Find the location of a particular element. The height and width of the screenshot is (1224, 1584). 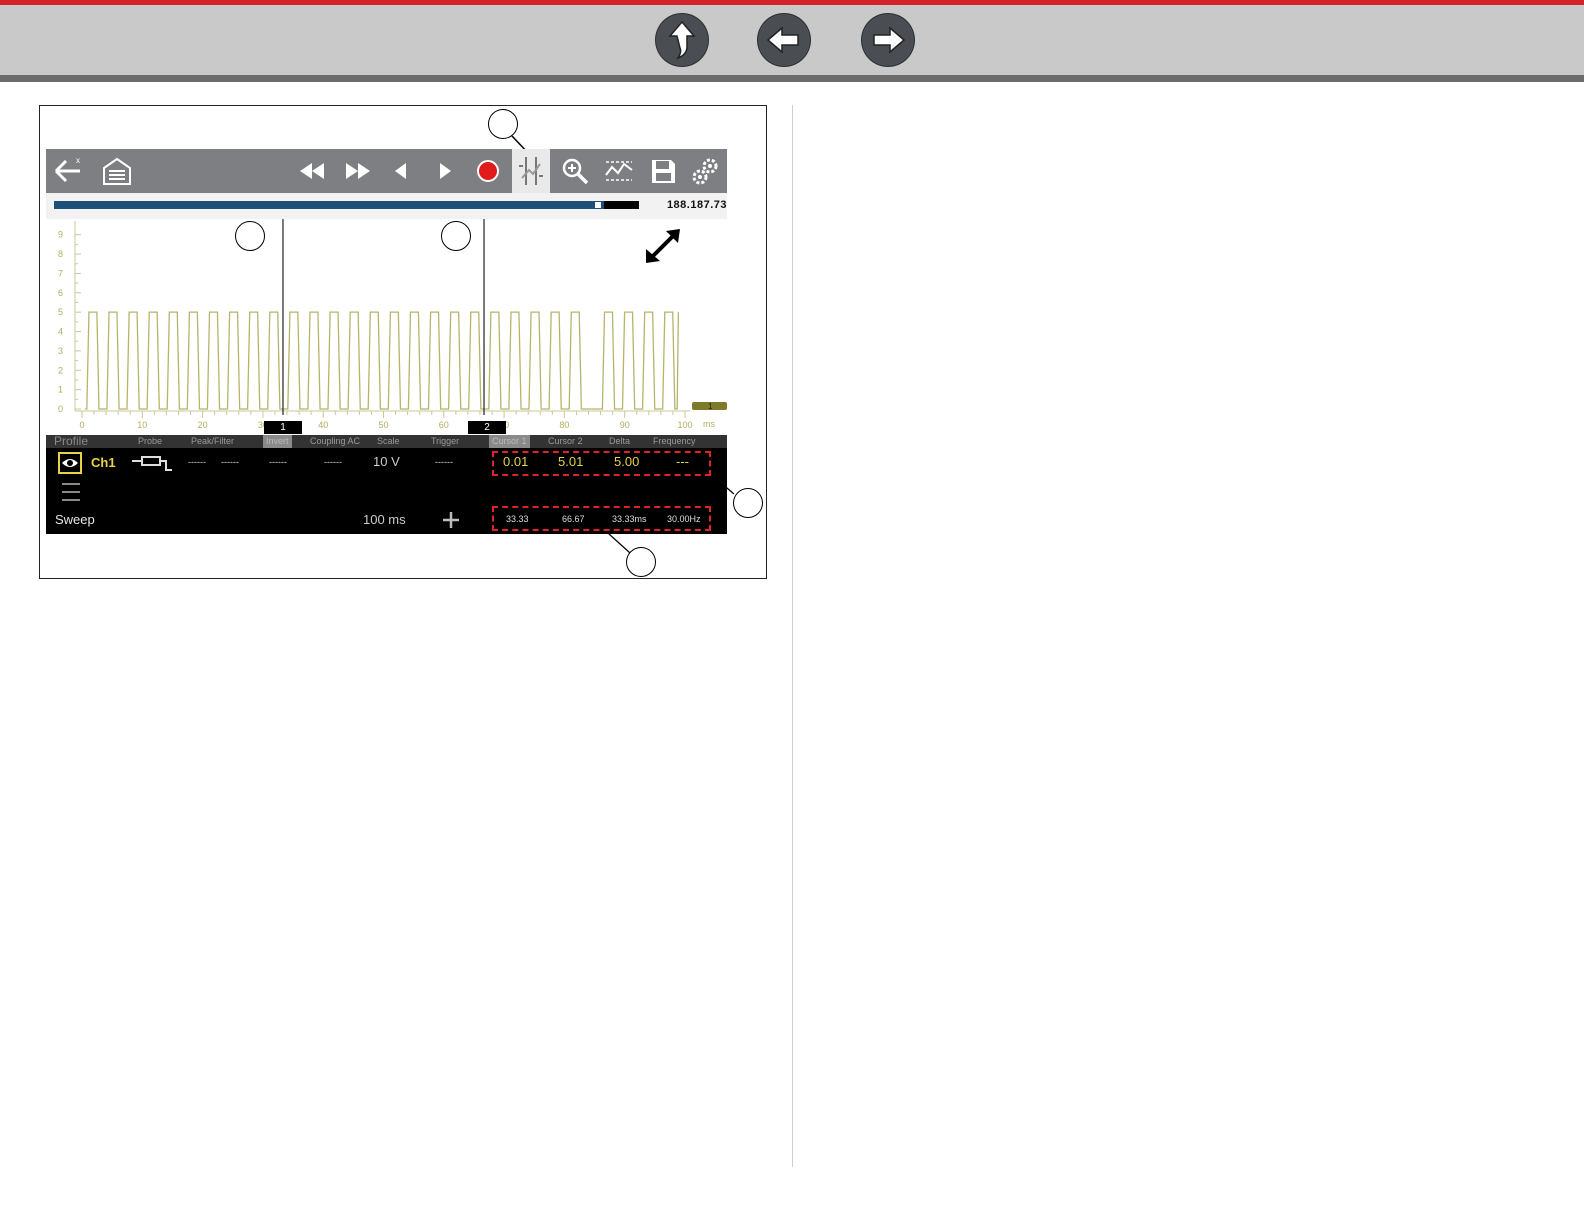

x-tick-label: 50 is located at coordinates (383, 425).